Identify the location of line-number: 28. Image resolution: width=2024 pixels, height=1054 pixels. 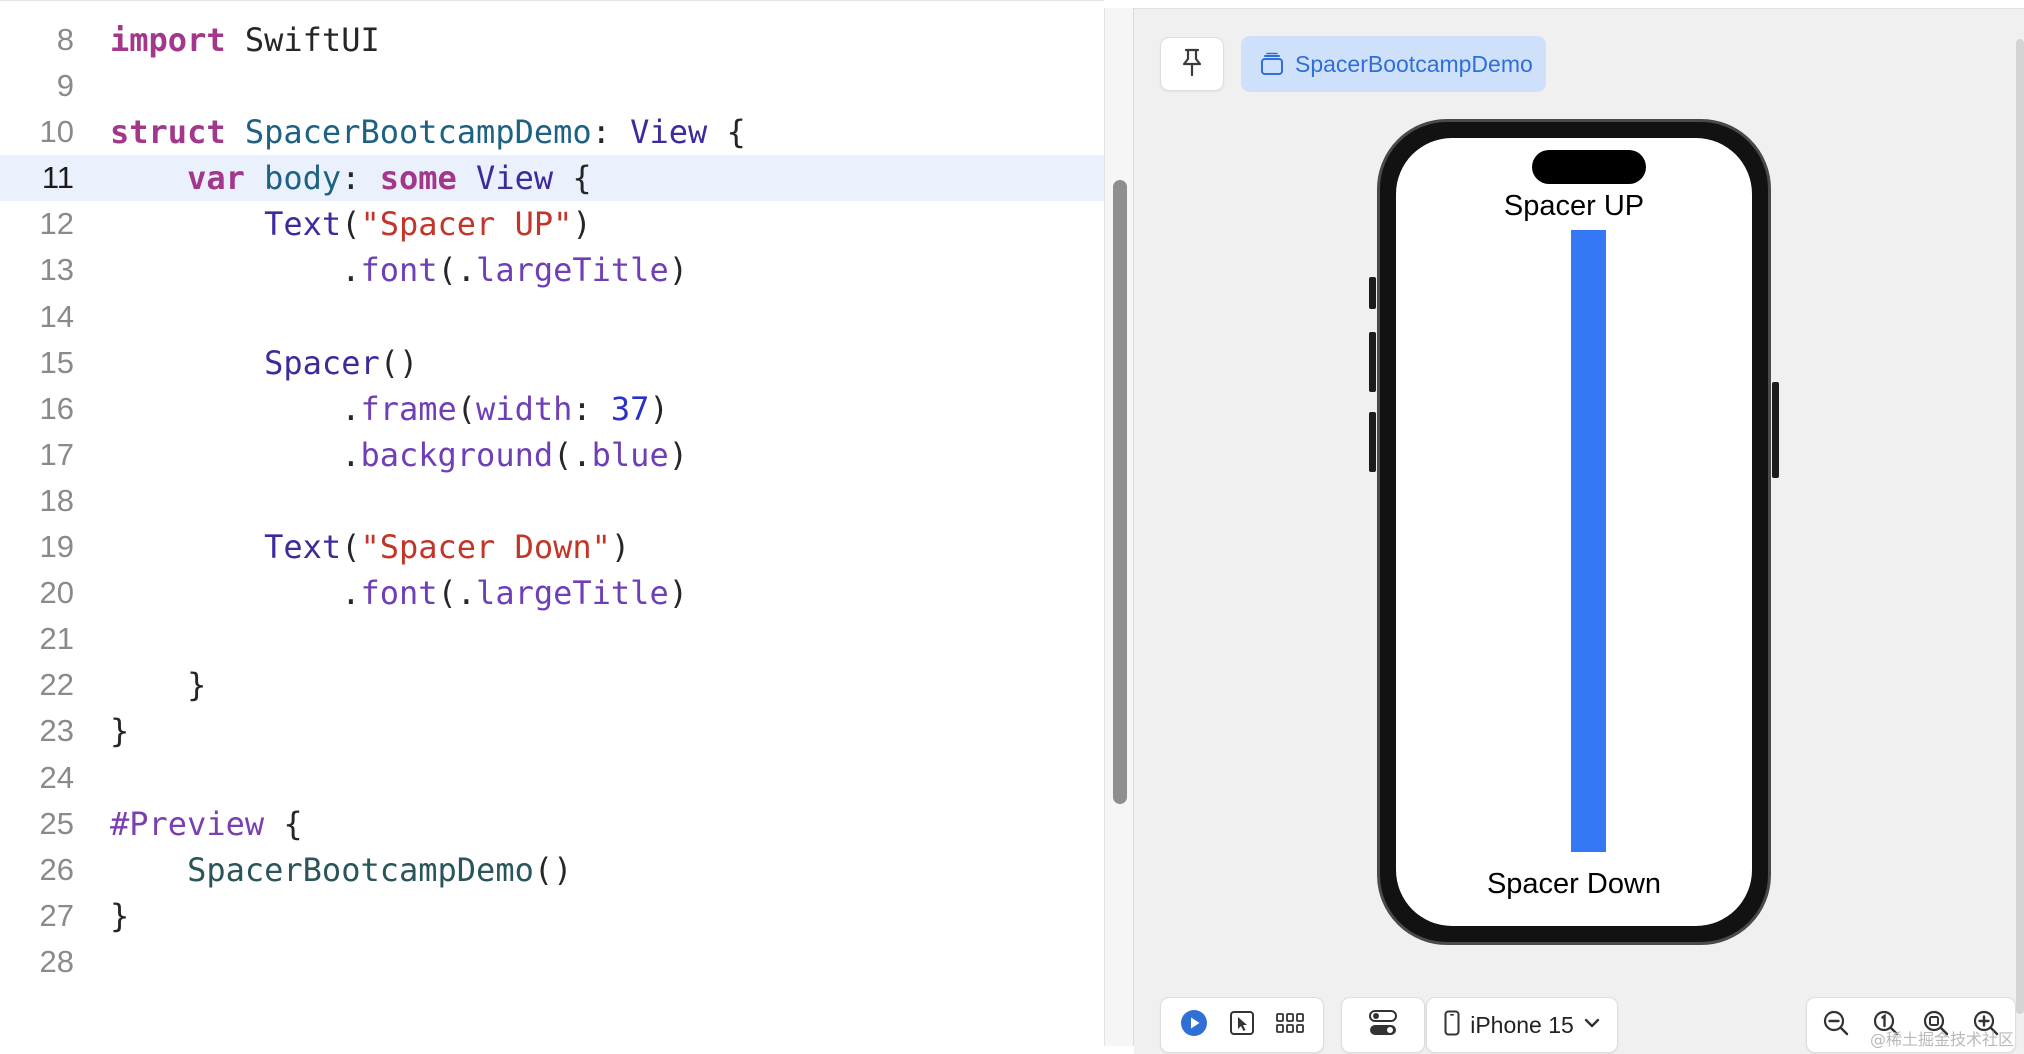
(56, 961).